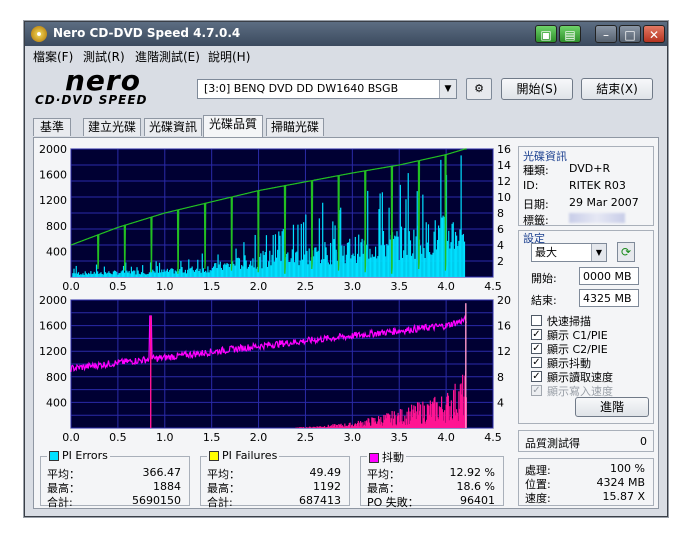 The height and width of the screenshot is (543, 691). I want to click on maximize-button: □, so click(630, 34).